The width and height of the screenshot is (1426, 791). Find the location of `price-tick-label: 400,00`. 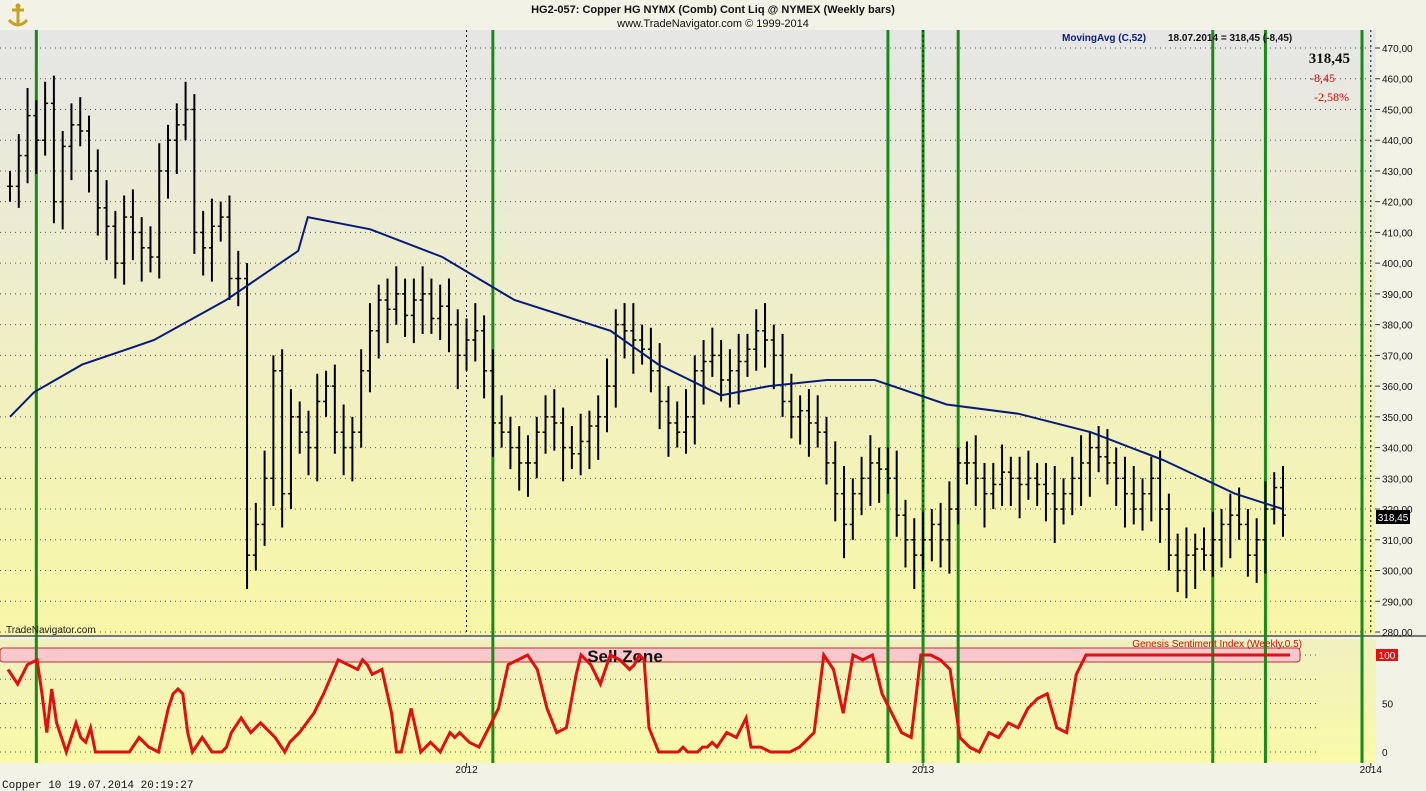

price-tick-label: 400,00 is located at coordinates (1397, 264).